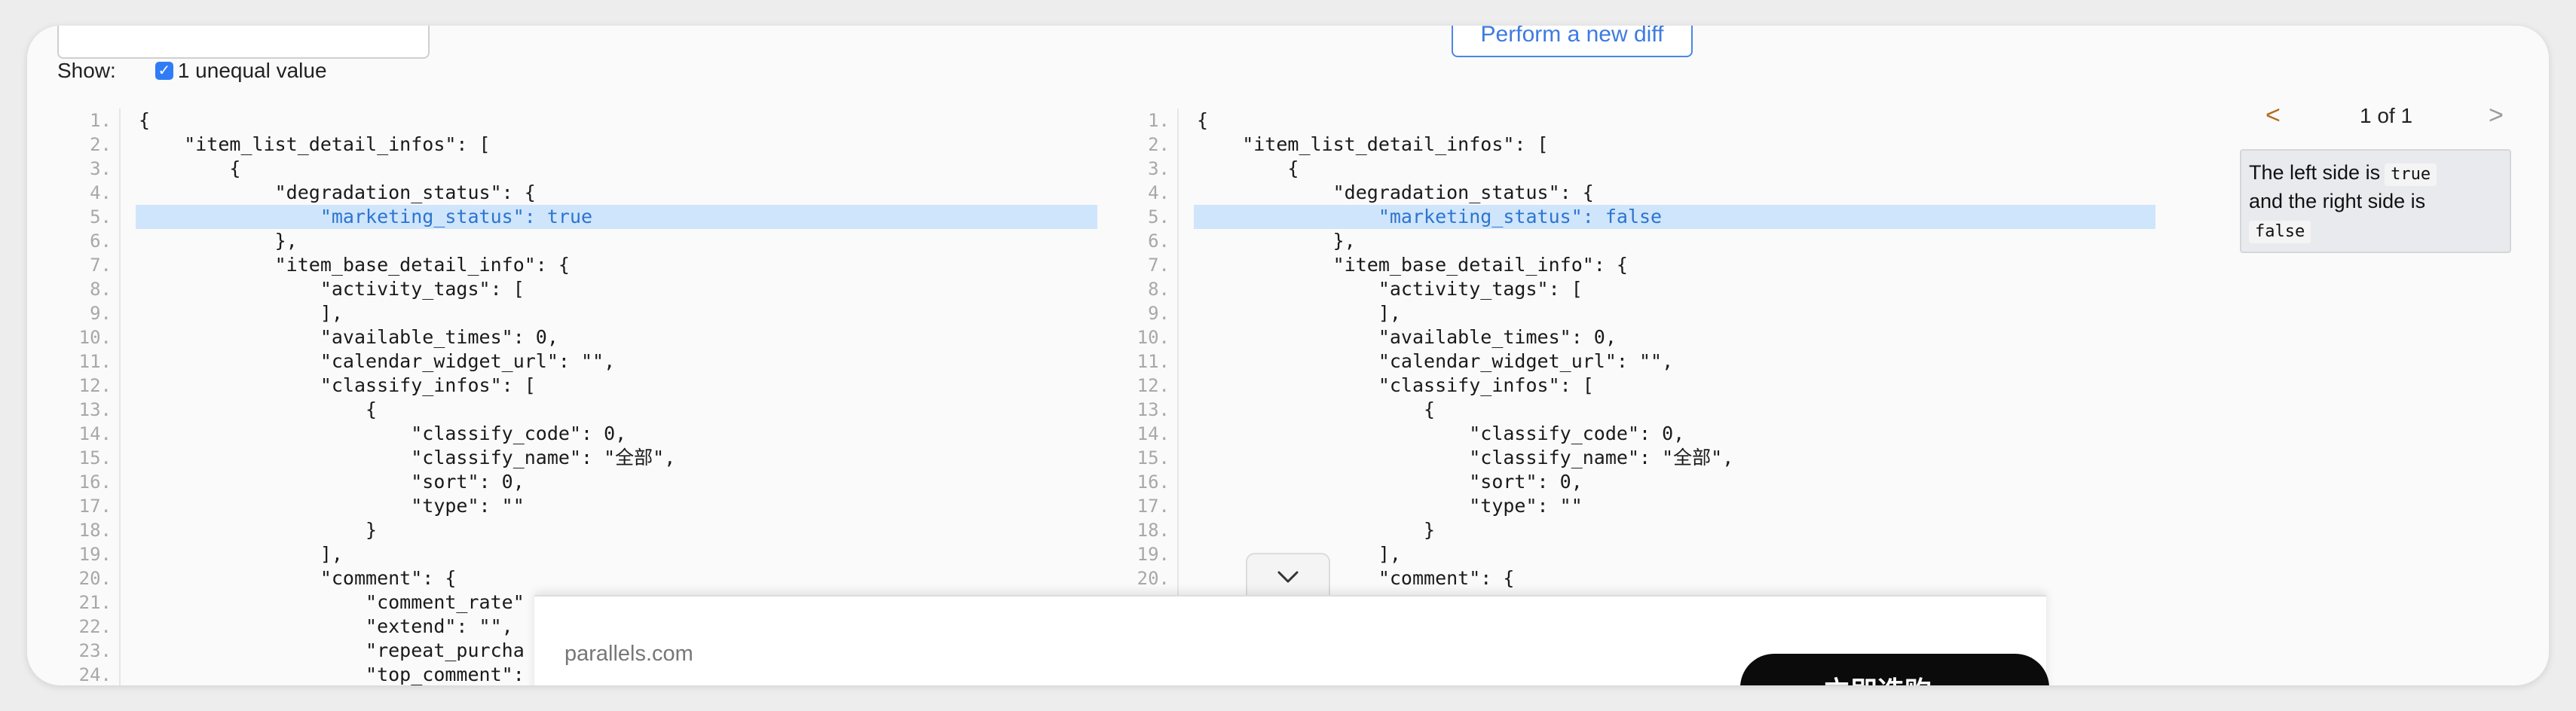 The width and height of the screenshot is (2576, 711). What do you see at coordinates (259, 530) in the screenshot?
I see `code-text: }` at bounding box center [259, 530].